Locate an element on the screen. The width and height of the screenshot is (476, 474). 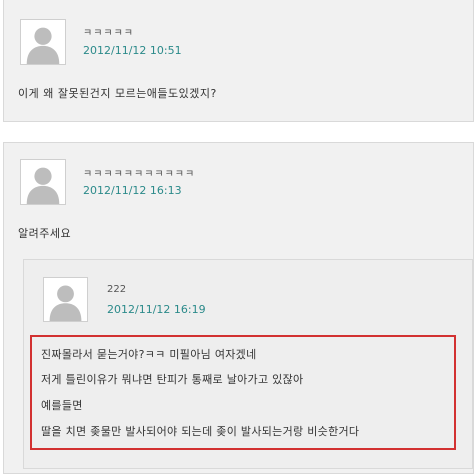
reply-body-line: 저게 틀린이유가 뭐냐면 탄피가 통째로 날아가고 있잖아 is located at coordinates (172, 379).